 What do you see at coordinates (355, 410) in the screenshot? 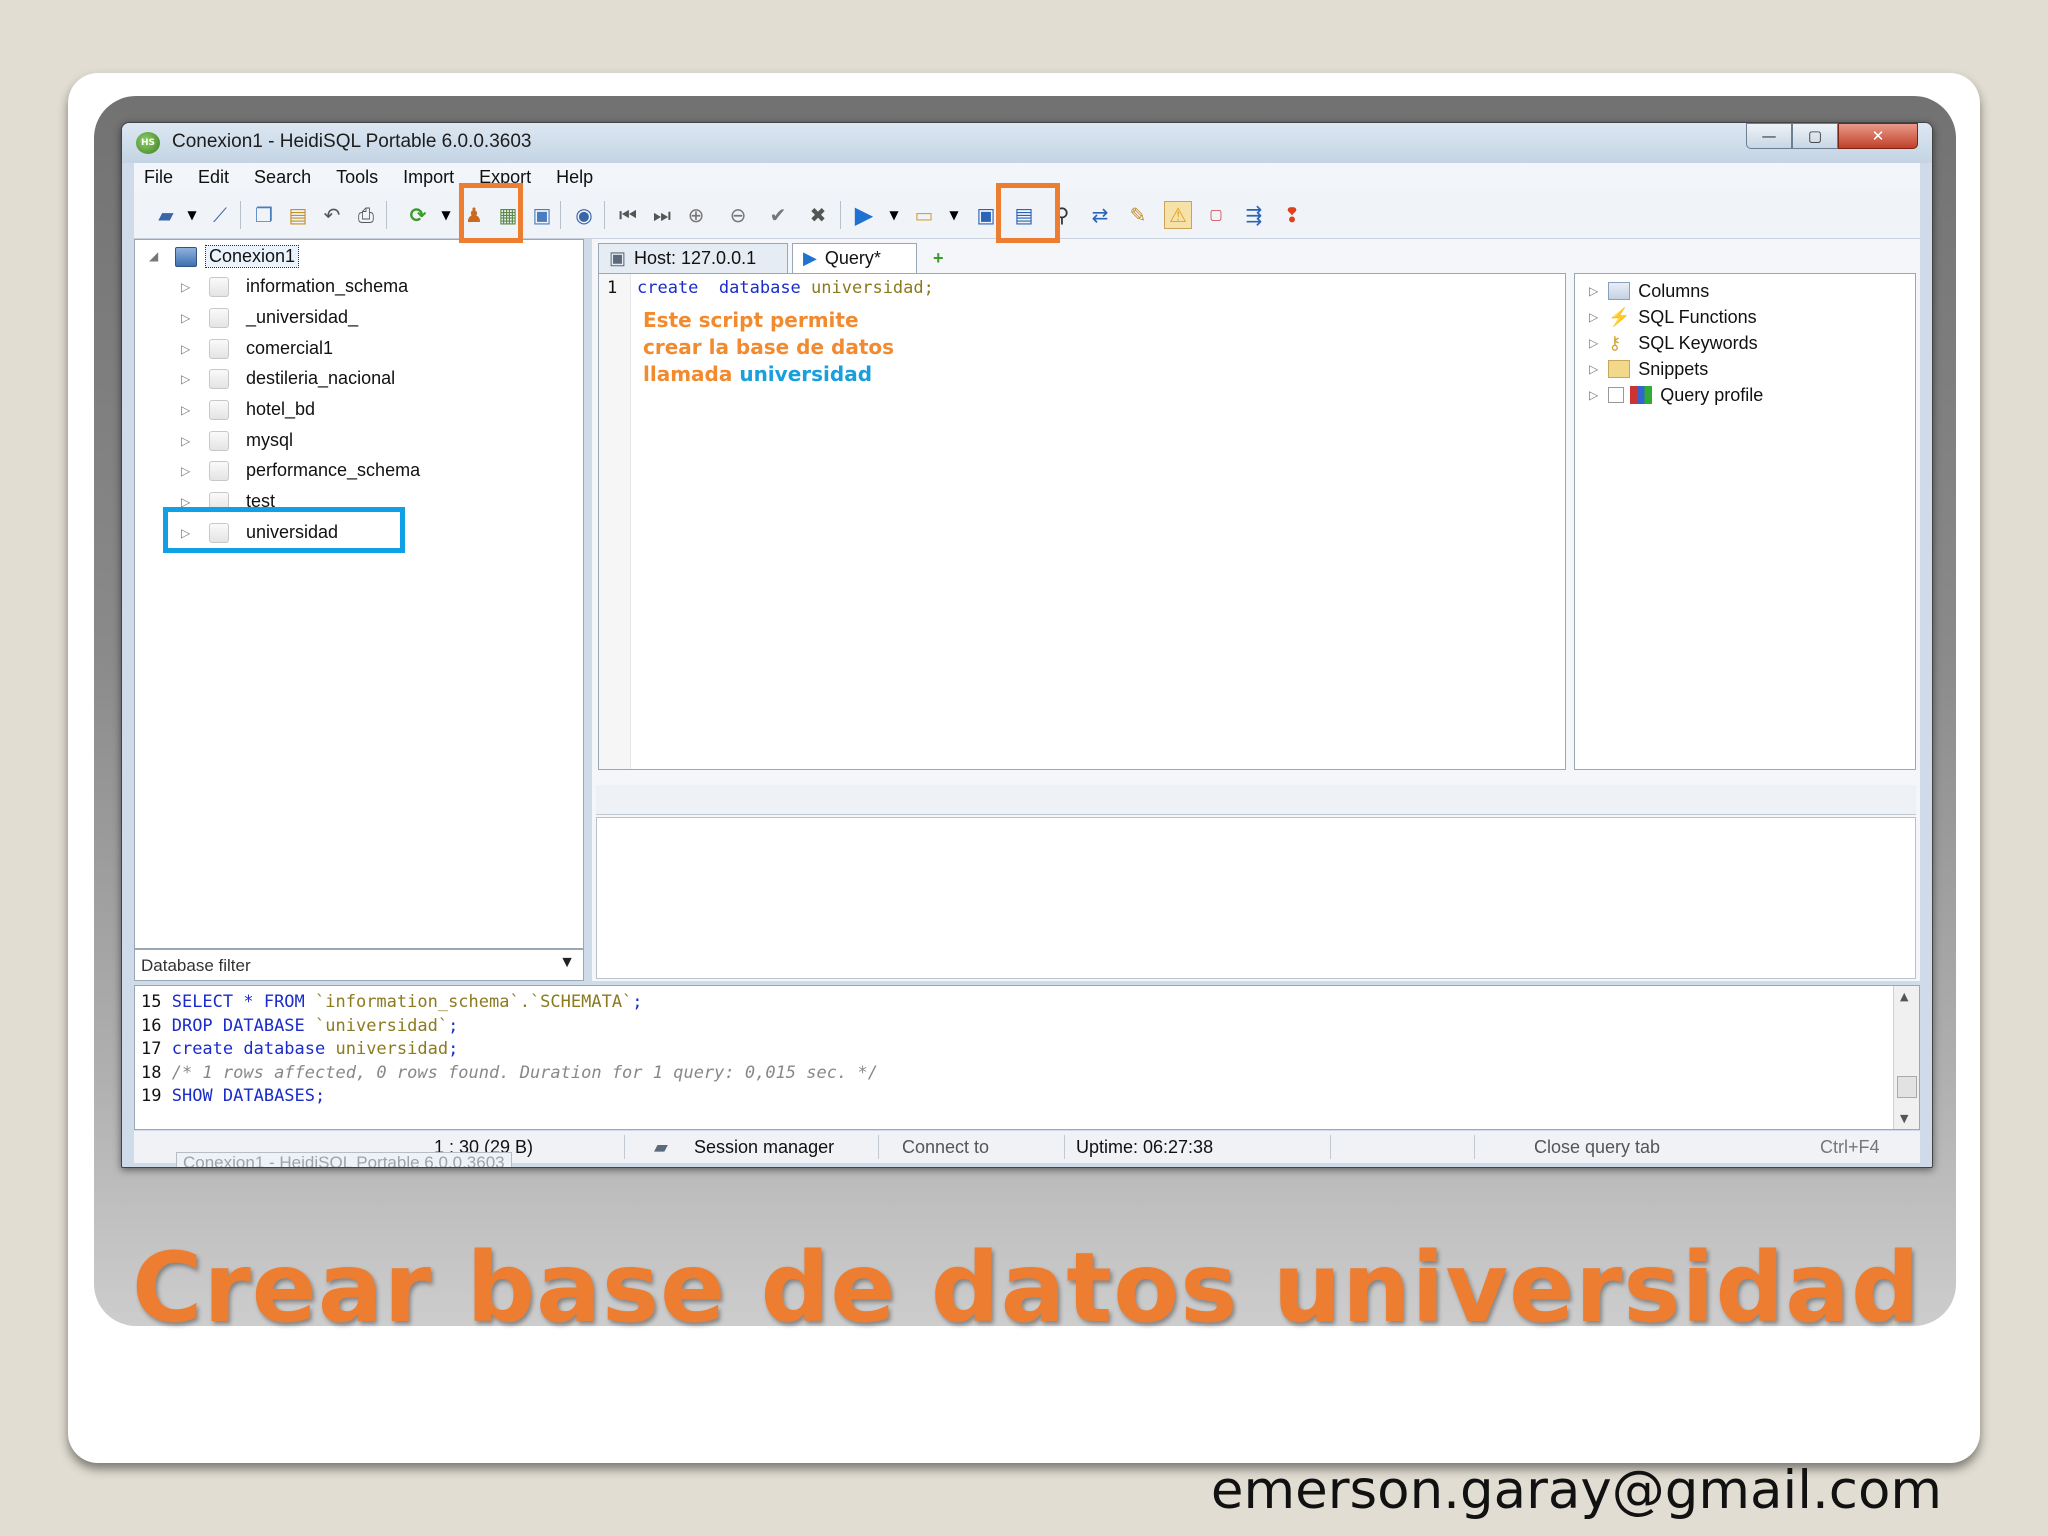
I see `tree-item-hotel-bd: ▷ hotel_bd` at bounding box center [355, 410].